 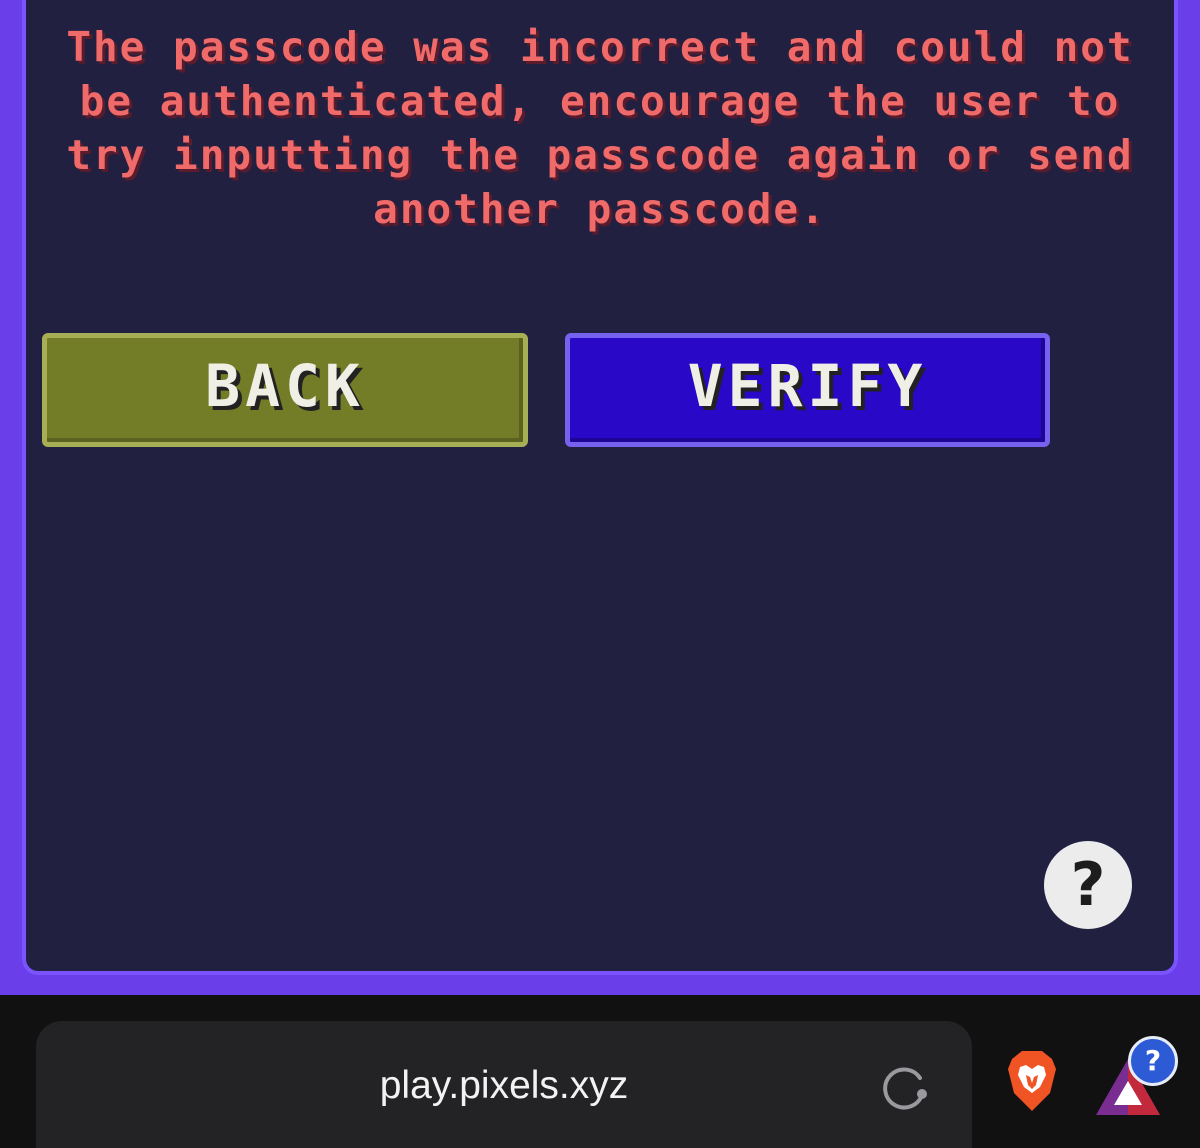 I want to click on address-bar: play.pixels.xyz, so click(x=504, y=1084).